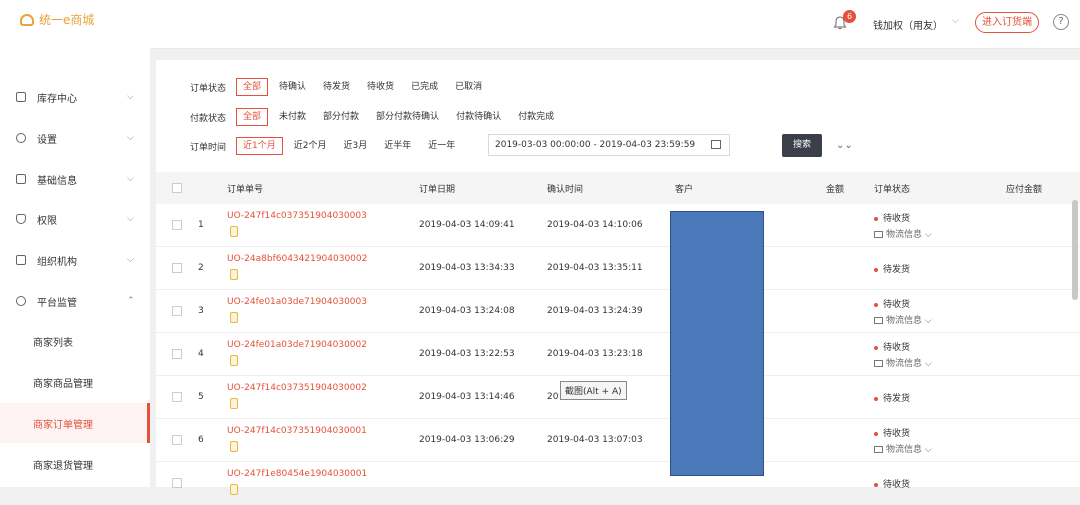  I want to click on filter-option: 近半年, so click(397, 146).